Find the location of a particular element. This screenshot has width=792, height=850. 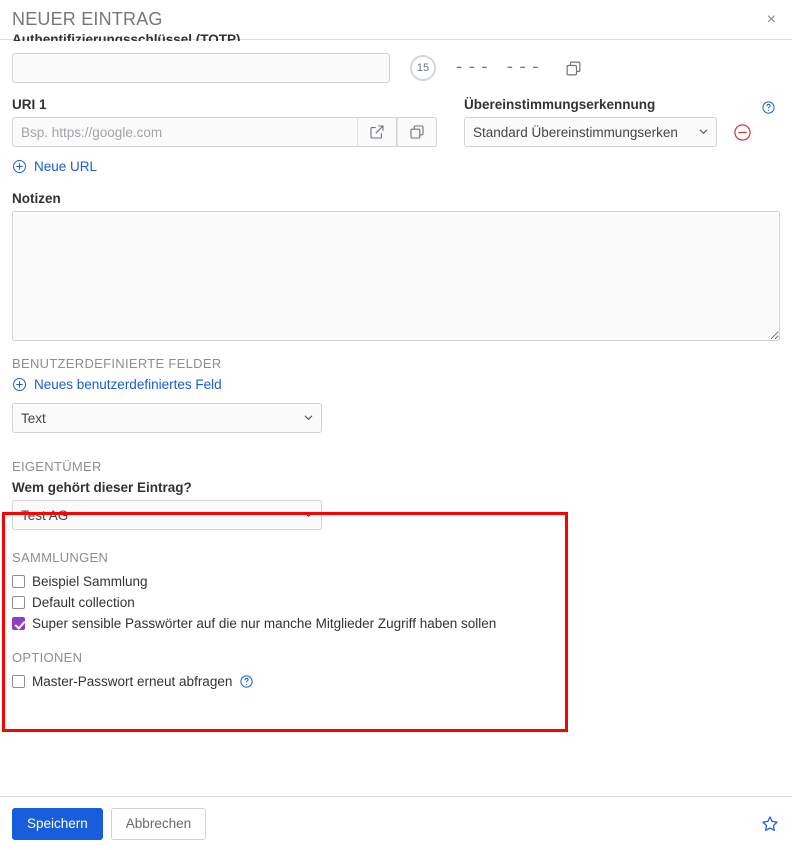

match-detection-select-wrap: Standard Übereinstimmungserken is located at coordinates (590, 132).